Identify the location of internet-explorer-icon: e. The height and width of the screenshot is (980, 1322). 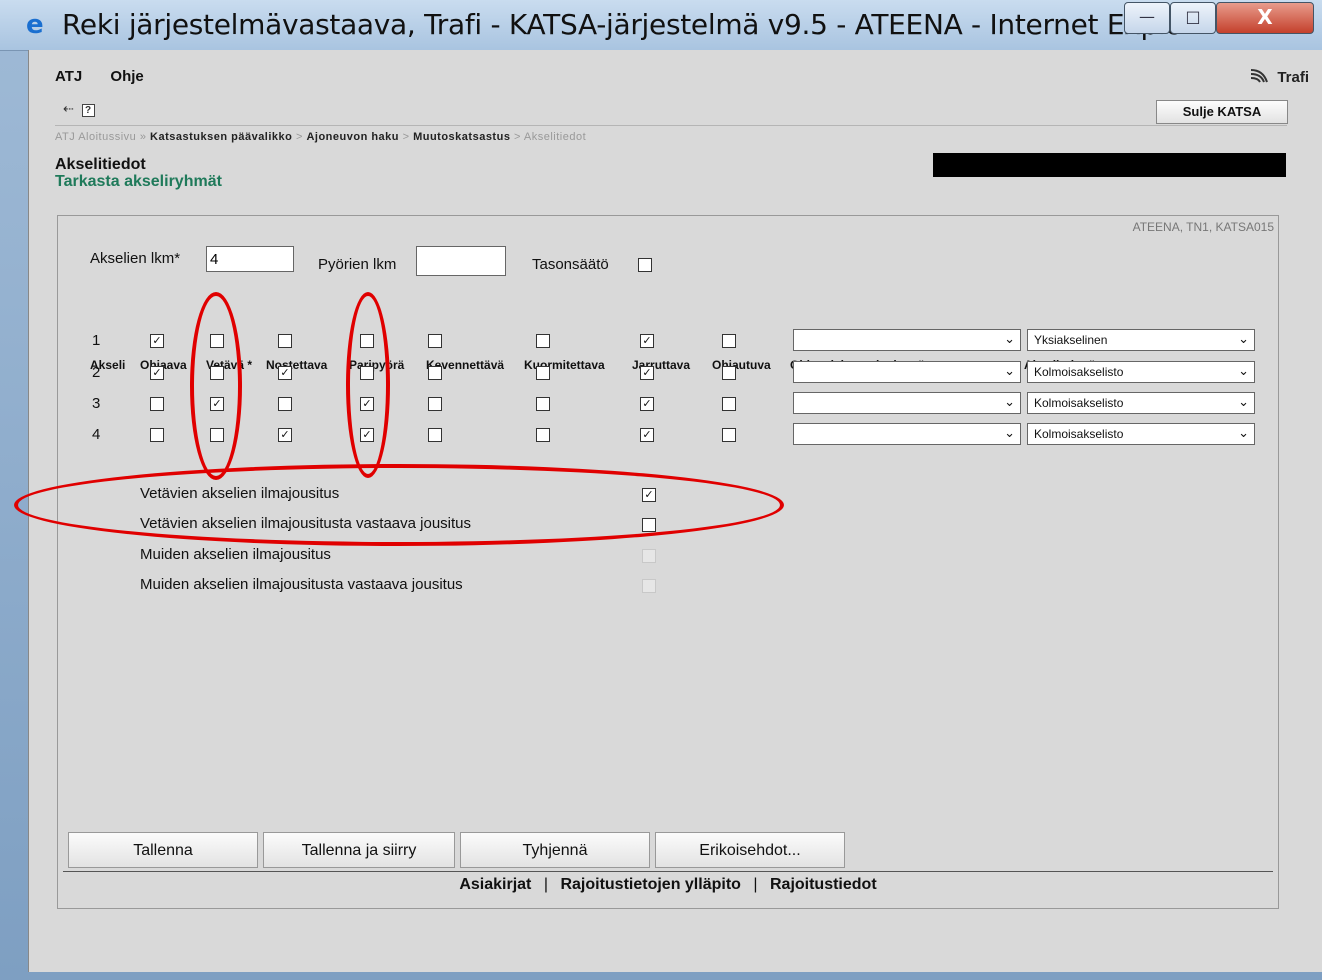
(35, 25).